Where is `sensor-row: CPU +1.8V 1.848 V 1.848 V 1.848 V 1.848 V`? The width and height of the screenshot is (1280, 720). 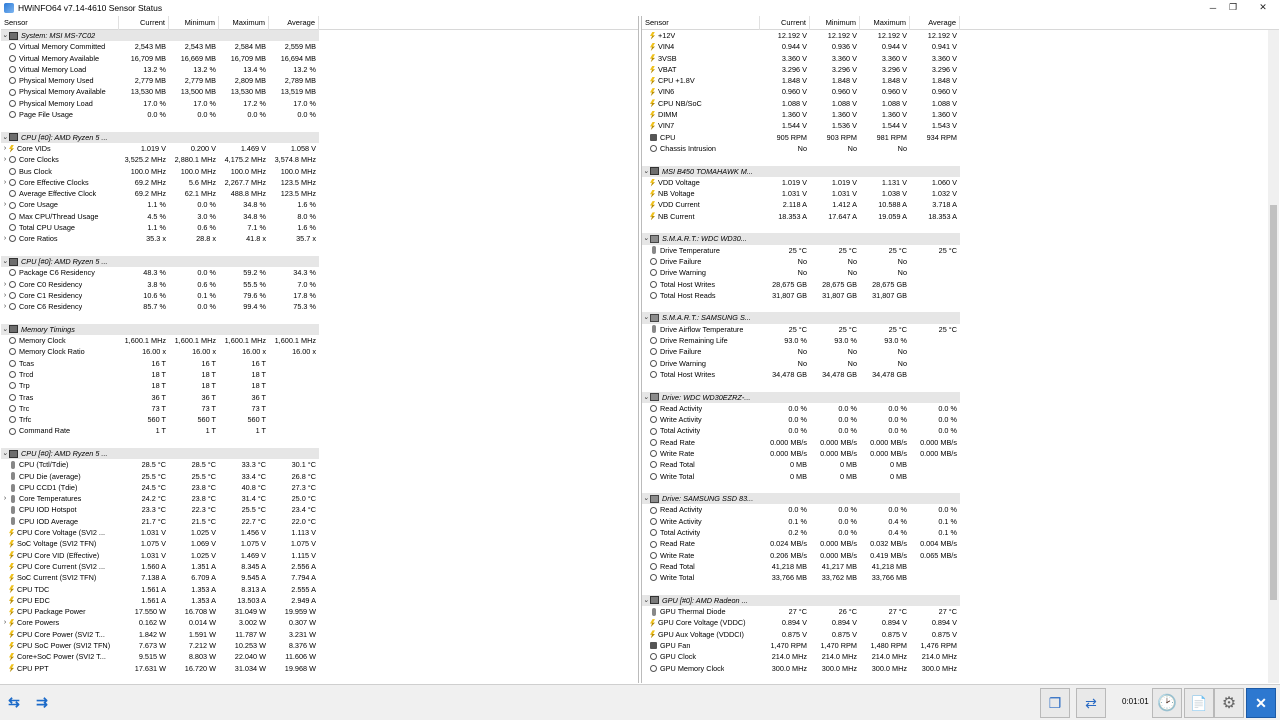
sensor-row: CPU +1.8V 1.848 V 1.848 V 1.848 V 1.848 V is located at coordinates (960, 80).